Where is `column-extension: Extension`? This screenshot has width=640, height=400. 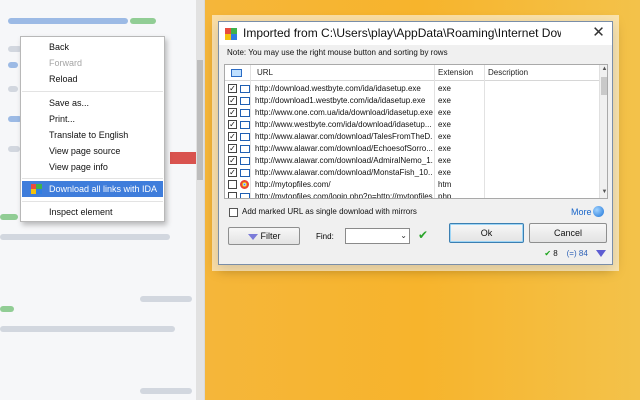 column-extension: Extension is located at coordinates (455, 72).